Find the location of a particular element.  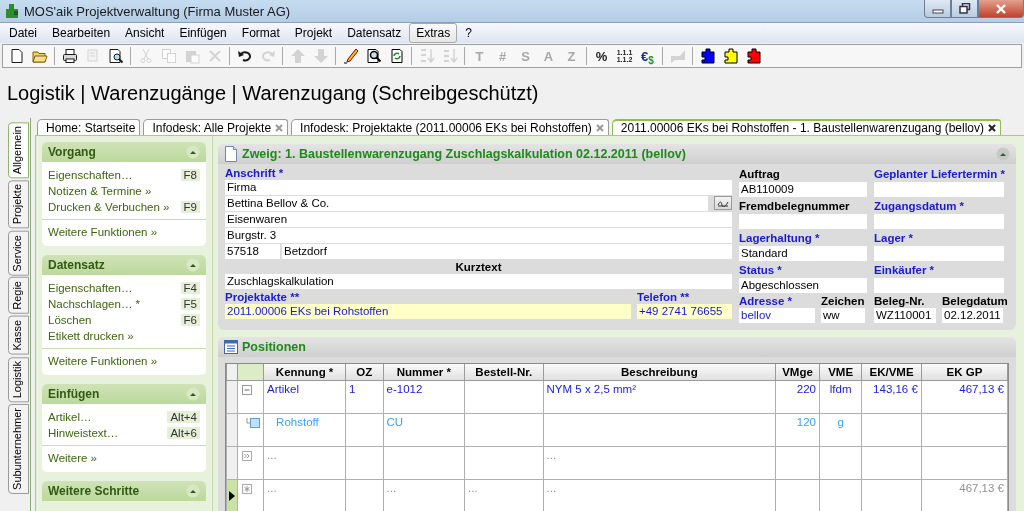

menu-item: Extras is located at coordinates (433, 33).